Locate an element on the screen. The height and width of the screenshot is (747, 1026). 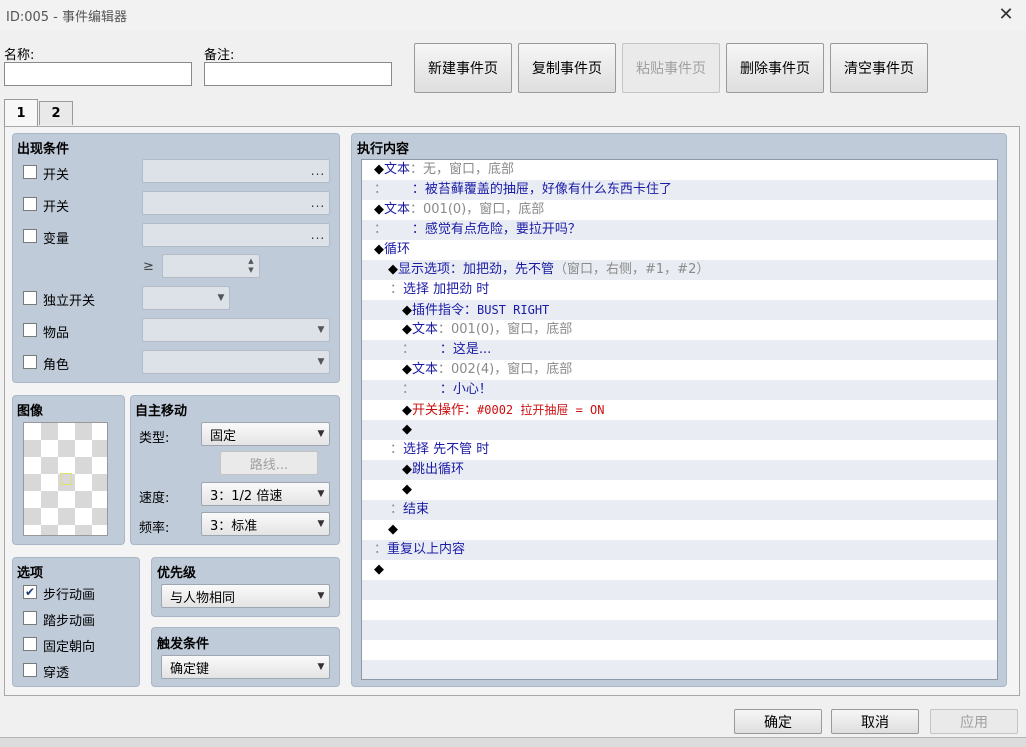
stepping-anim-label: 踏步动画 is located at coordinates (69, 621).